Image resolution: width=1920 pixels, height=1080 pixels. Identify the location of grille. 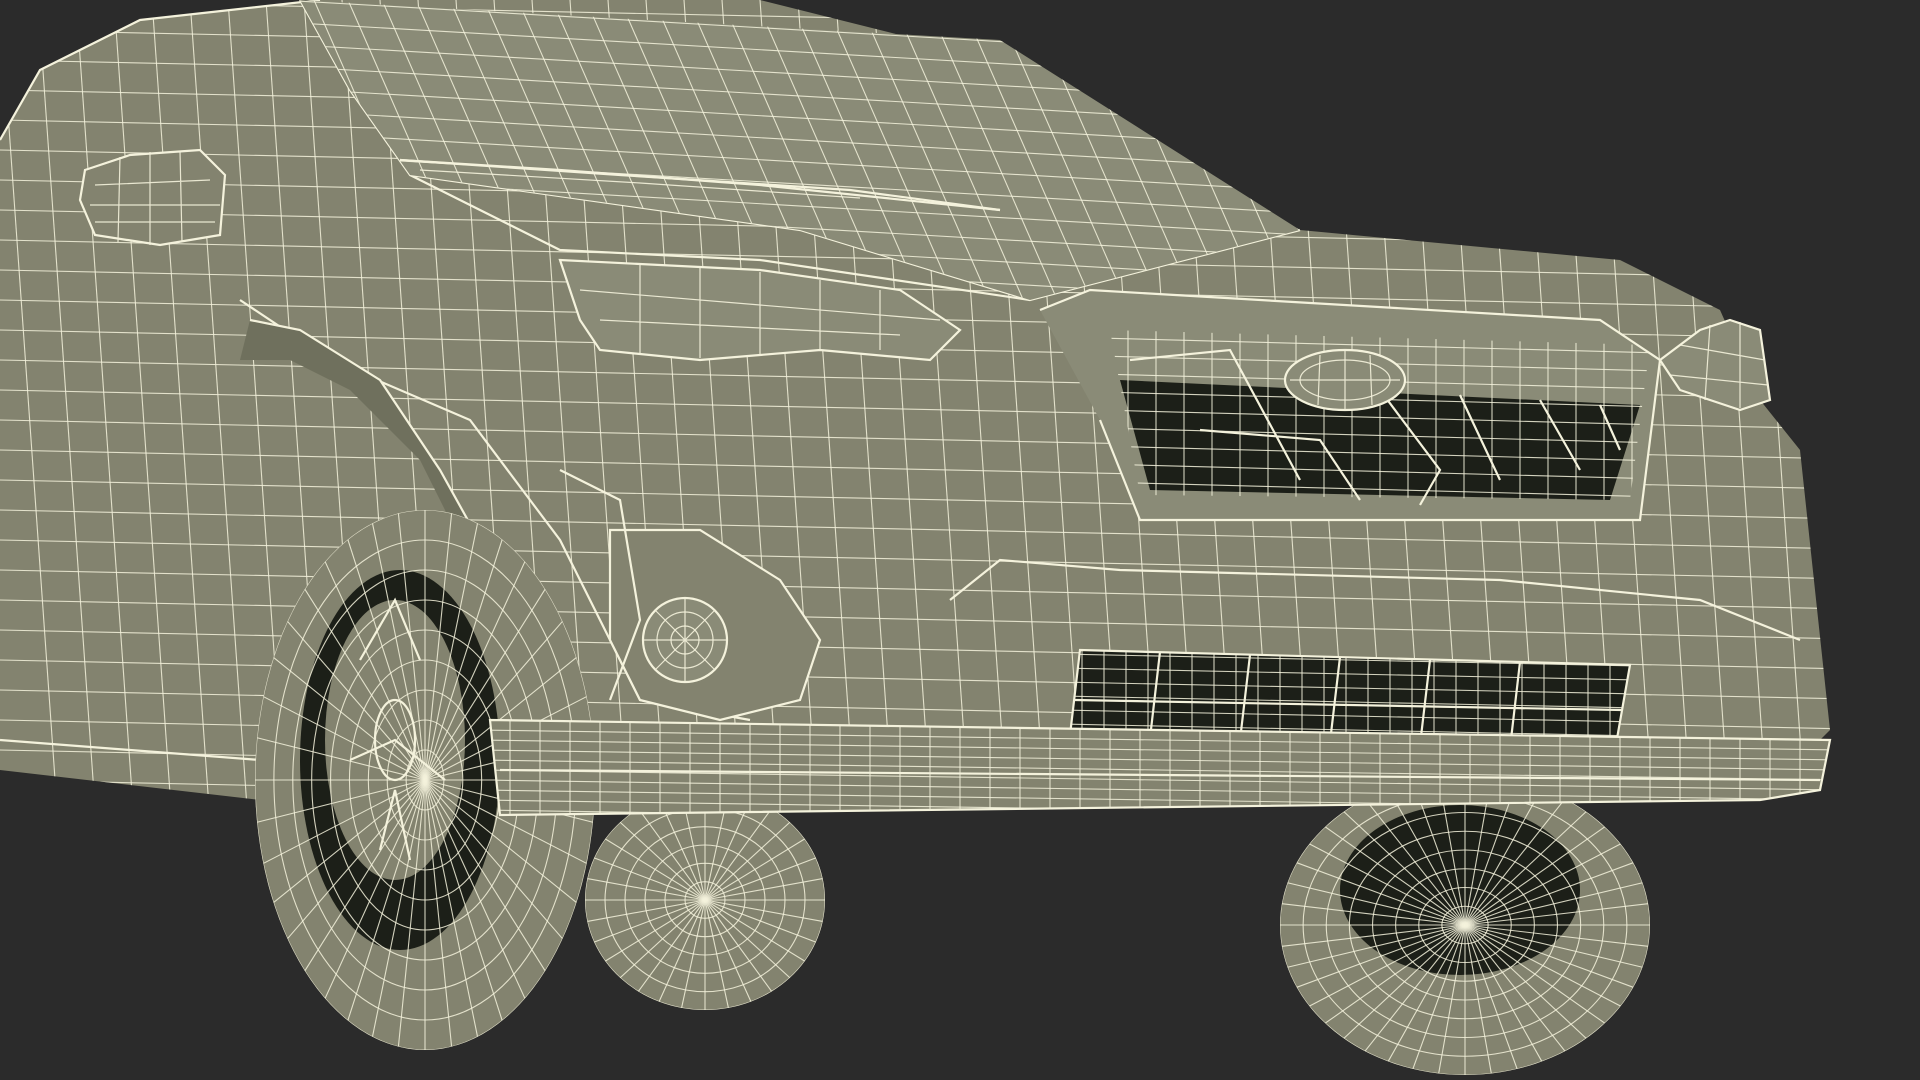
(1350, 405).